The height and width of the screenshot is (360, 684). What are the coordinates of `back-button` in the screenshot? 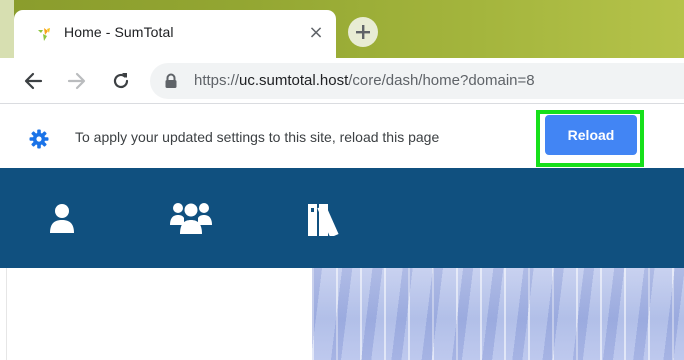 It's located at (33, 81).